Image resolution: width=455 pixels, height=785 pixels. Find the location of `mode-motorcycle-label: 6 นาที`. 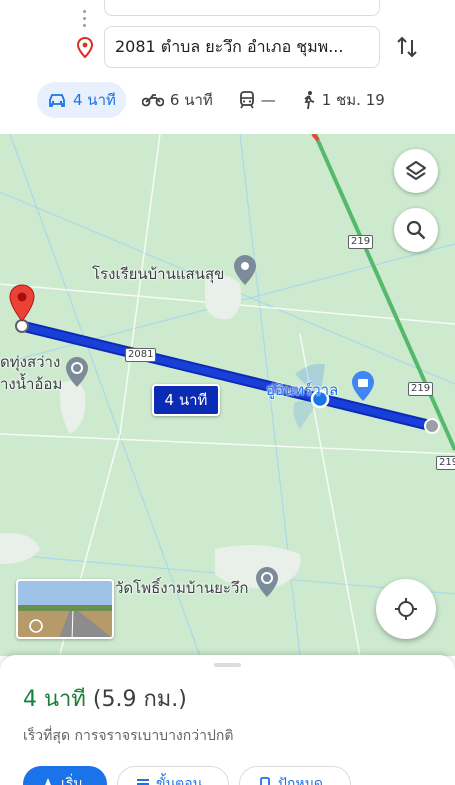

mode-motorcycle-label: 6 นาที is located at coordinates (191, 100).